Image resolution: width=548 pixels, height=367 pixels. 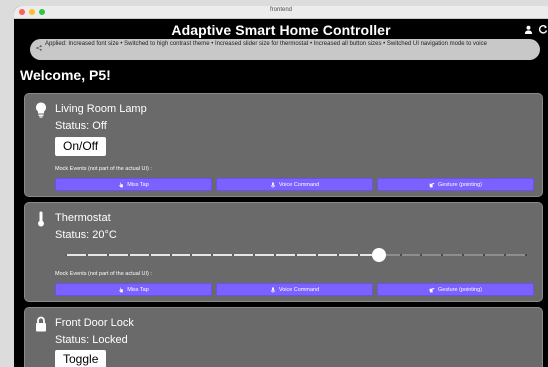 What do you see at coordinates (41, 324) in the screenshot?
I see `lock-icon` at bounding box center [41, 324].